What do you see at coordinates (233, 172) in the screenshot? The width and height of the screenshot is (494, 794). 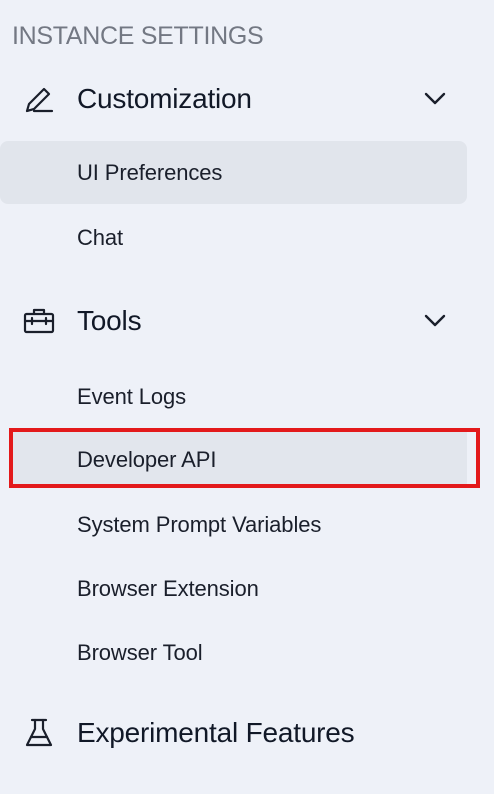 I see `sidebar-item-ui-preferences: UI Preferences` at bounding box center [233, 172].